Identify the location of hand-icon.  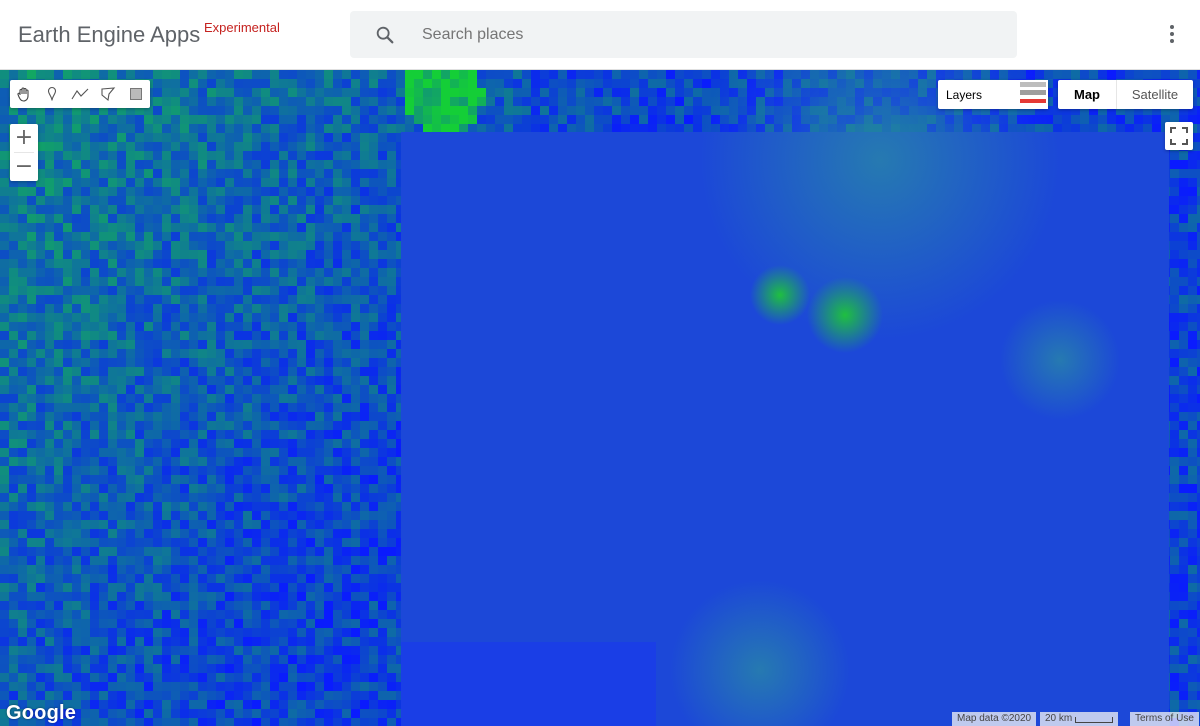
(23, 94).